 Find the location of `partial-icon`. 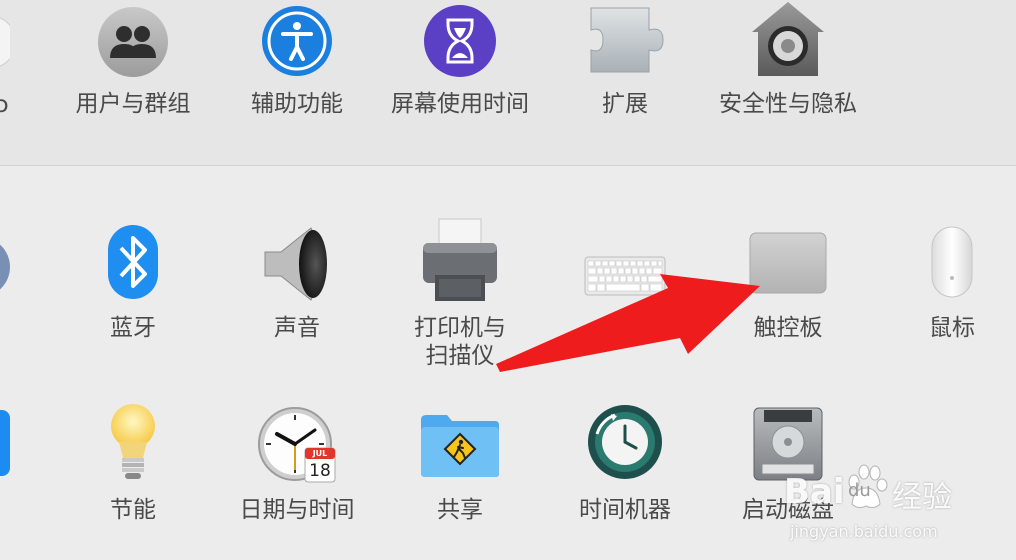

partial-icon is located at coordinates (5, 42).